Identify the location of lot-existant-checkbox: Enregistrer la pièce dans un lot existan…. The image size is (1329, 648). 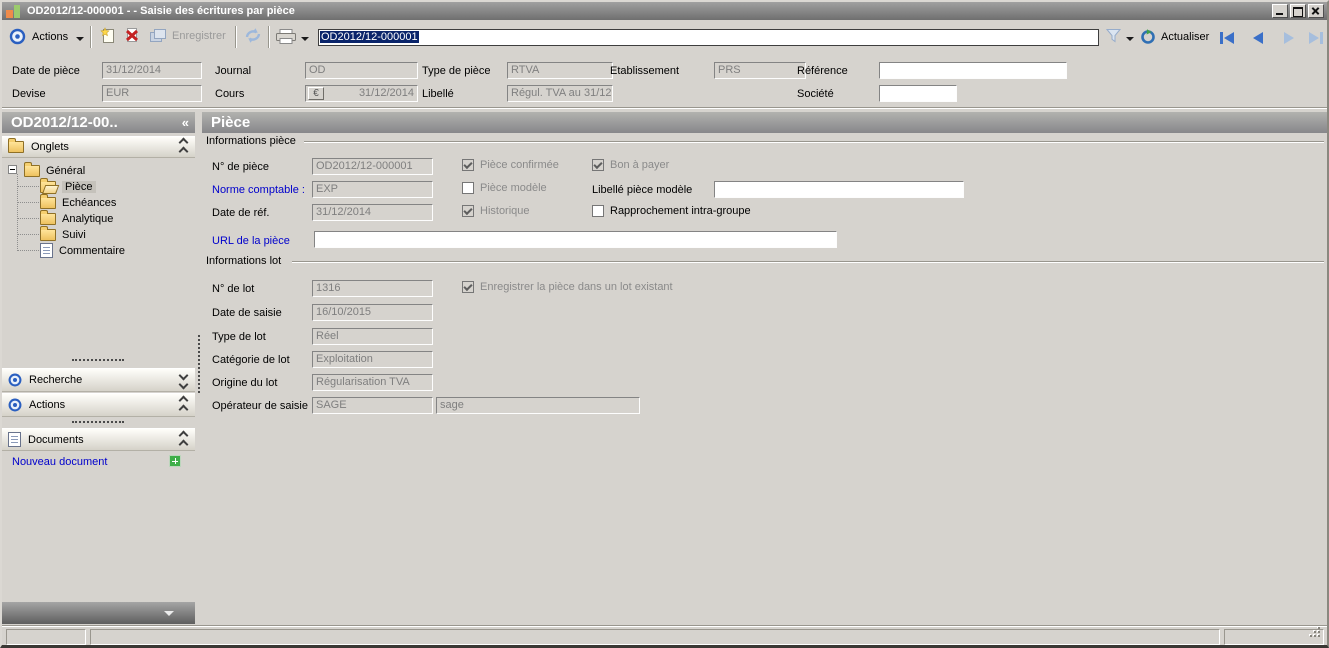
(567, 287).